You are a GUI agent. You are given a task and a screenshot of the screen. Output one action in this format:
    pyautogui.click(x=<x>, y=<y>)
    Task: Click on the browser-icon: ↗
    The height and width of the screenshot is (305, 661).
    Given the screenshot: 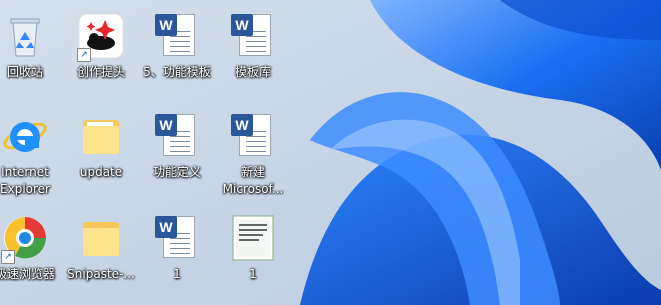 What is the action you would take?
    pyautogui.click(x=25, y=239)
    